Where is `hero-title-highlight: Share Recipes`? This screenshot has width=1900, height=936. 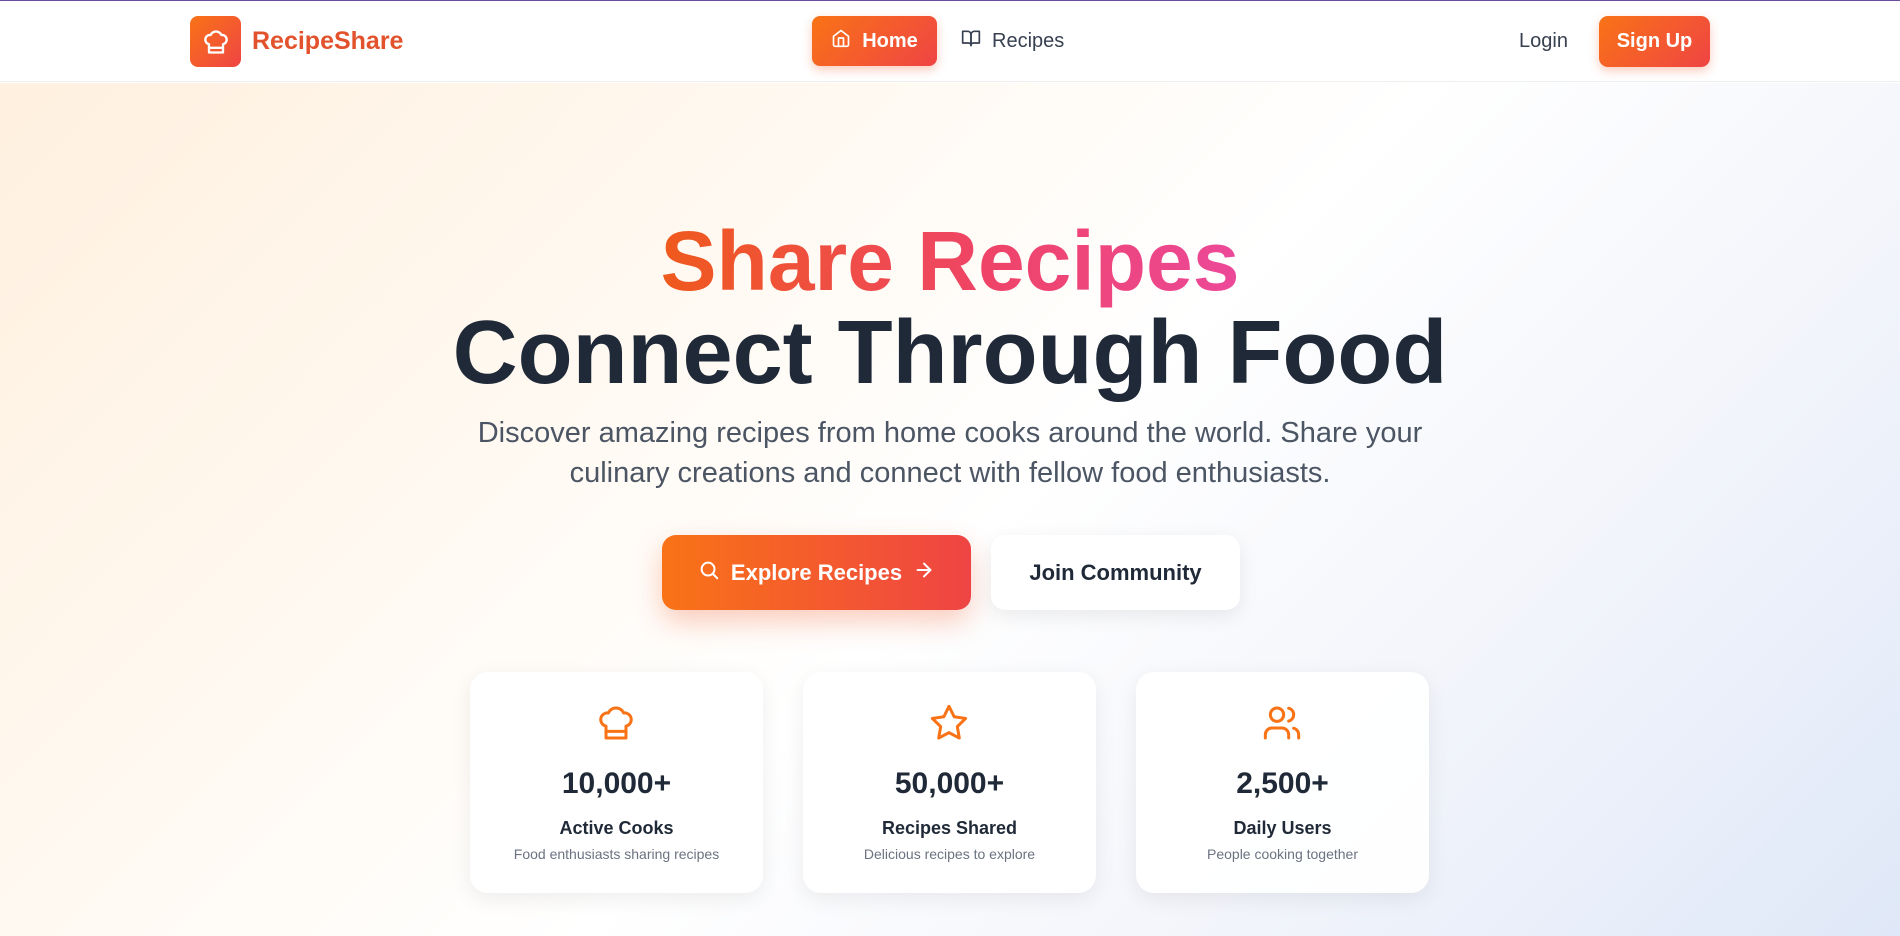
hero-title-highlight: Share Recipes is located at coordinates (950, 261).